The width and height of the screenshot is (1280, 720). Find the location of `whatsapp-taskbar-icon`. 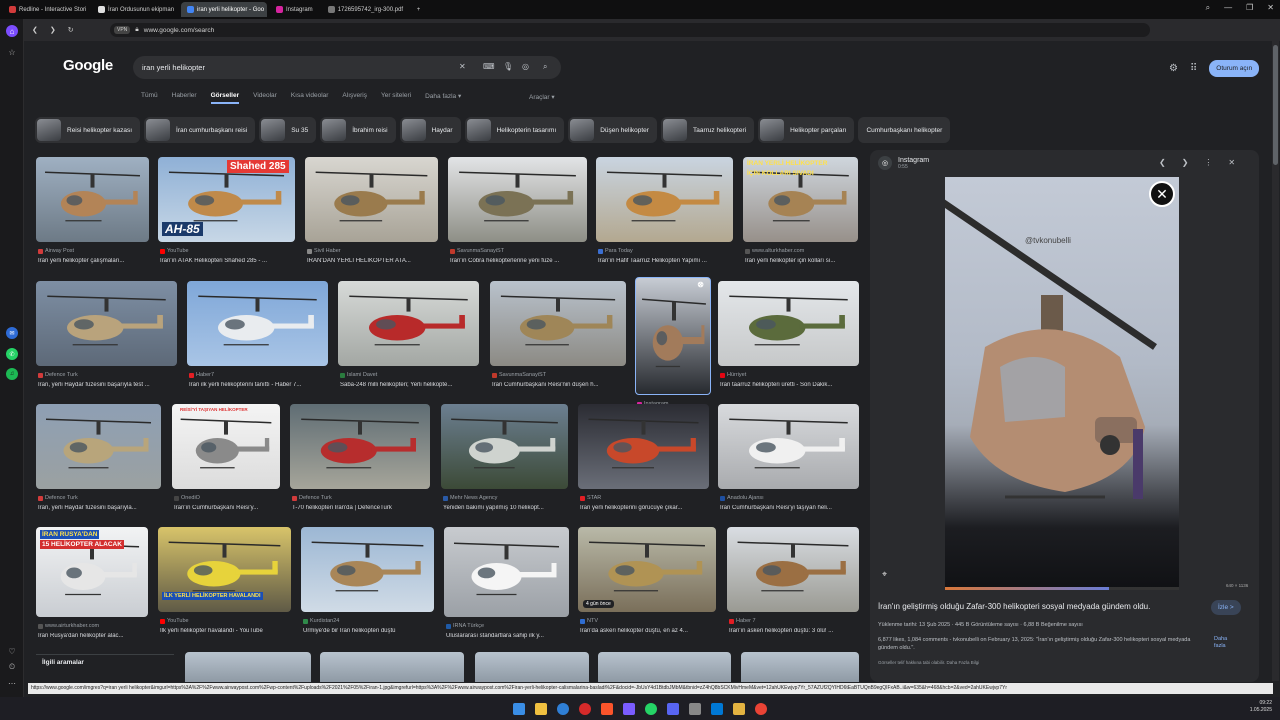

whatsapp-taskbar-icon is located at coordinates (651, 708).